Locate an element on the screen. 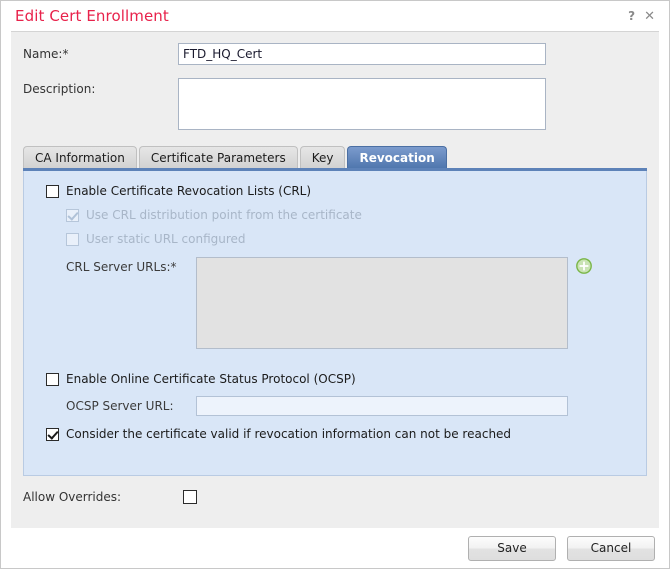 This screenshot has width=672, height=571. close-icon: ✕ is located at coordinates (649, 16).